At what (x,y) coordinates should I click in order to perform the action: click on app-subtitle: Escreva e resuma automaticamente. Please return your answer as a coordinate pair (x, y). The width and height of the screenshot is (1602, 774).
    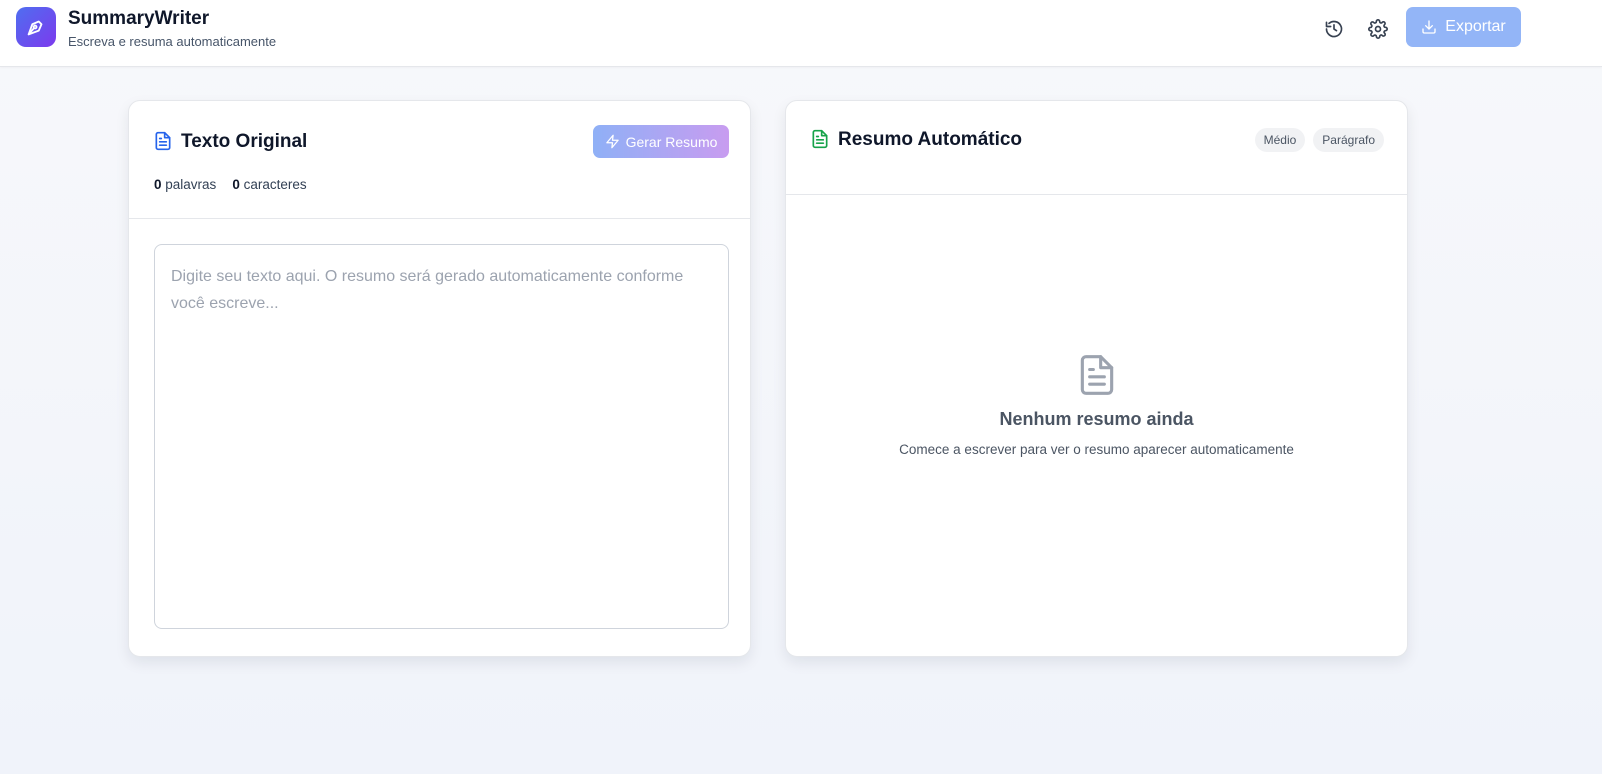
    Looking at the image, I should click on (172, 41).